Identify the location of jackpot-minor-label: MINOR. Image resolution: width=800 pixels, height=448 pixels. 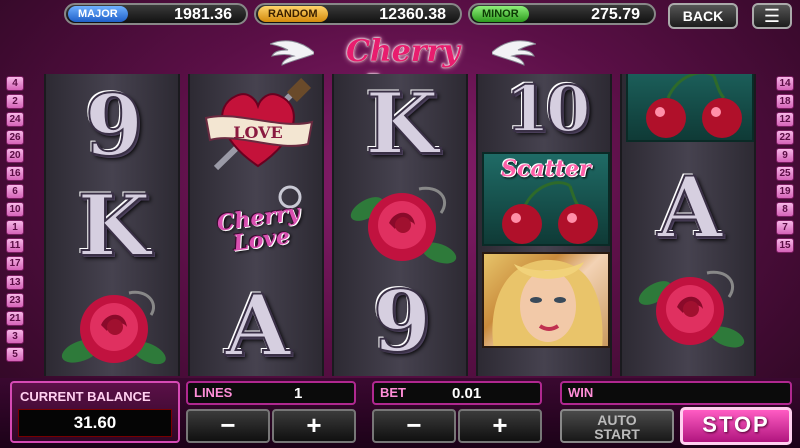
(500, 14).